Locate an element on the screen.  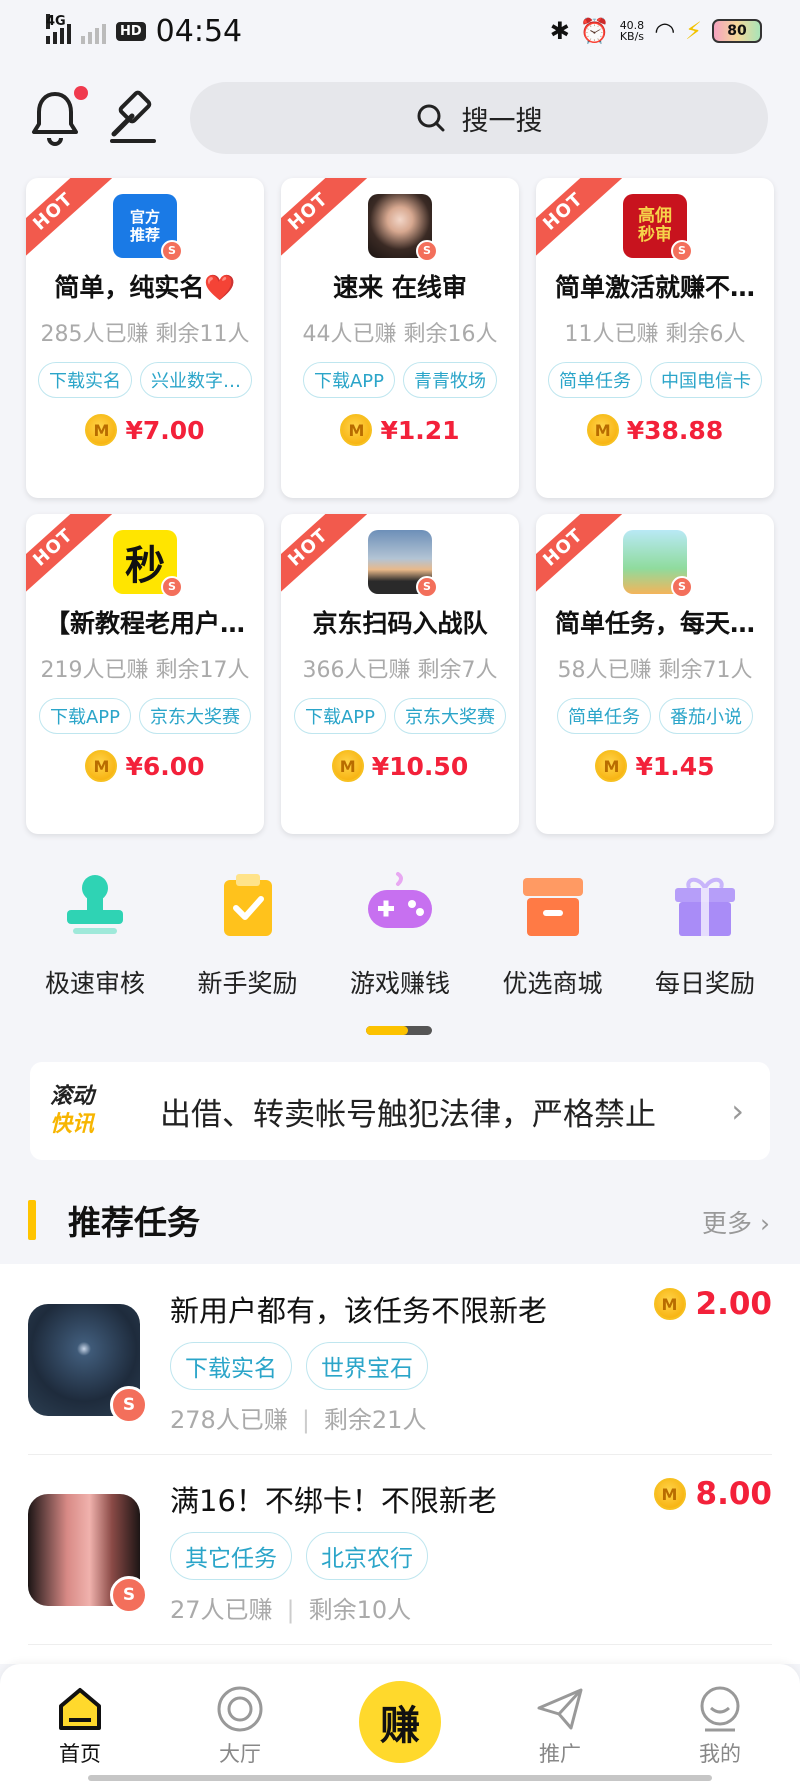
task-tag: 世界宝石 is located at coordinates (367, 1366).